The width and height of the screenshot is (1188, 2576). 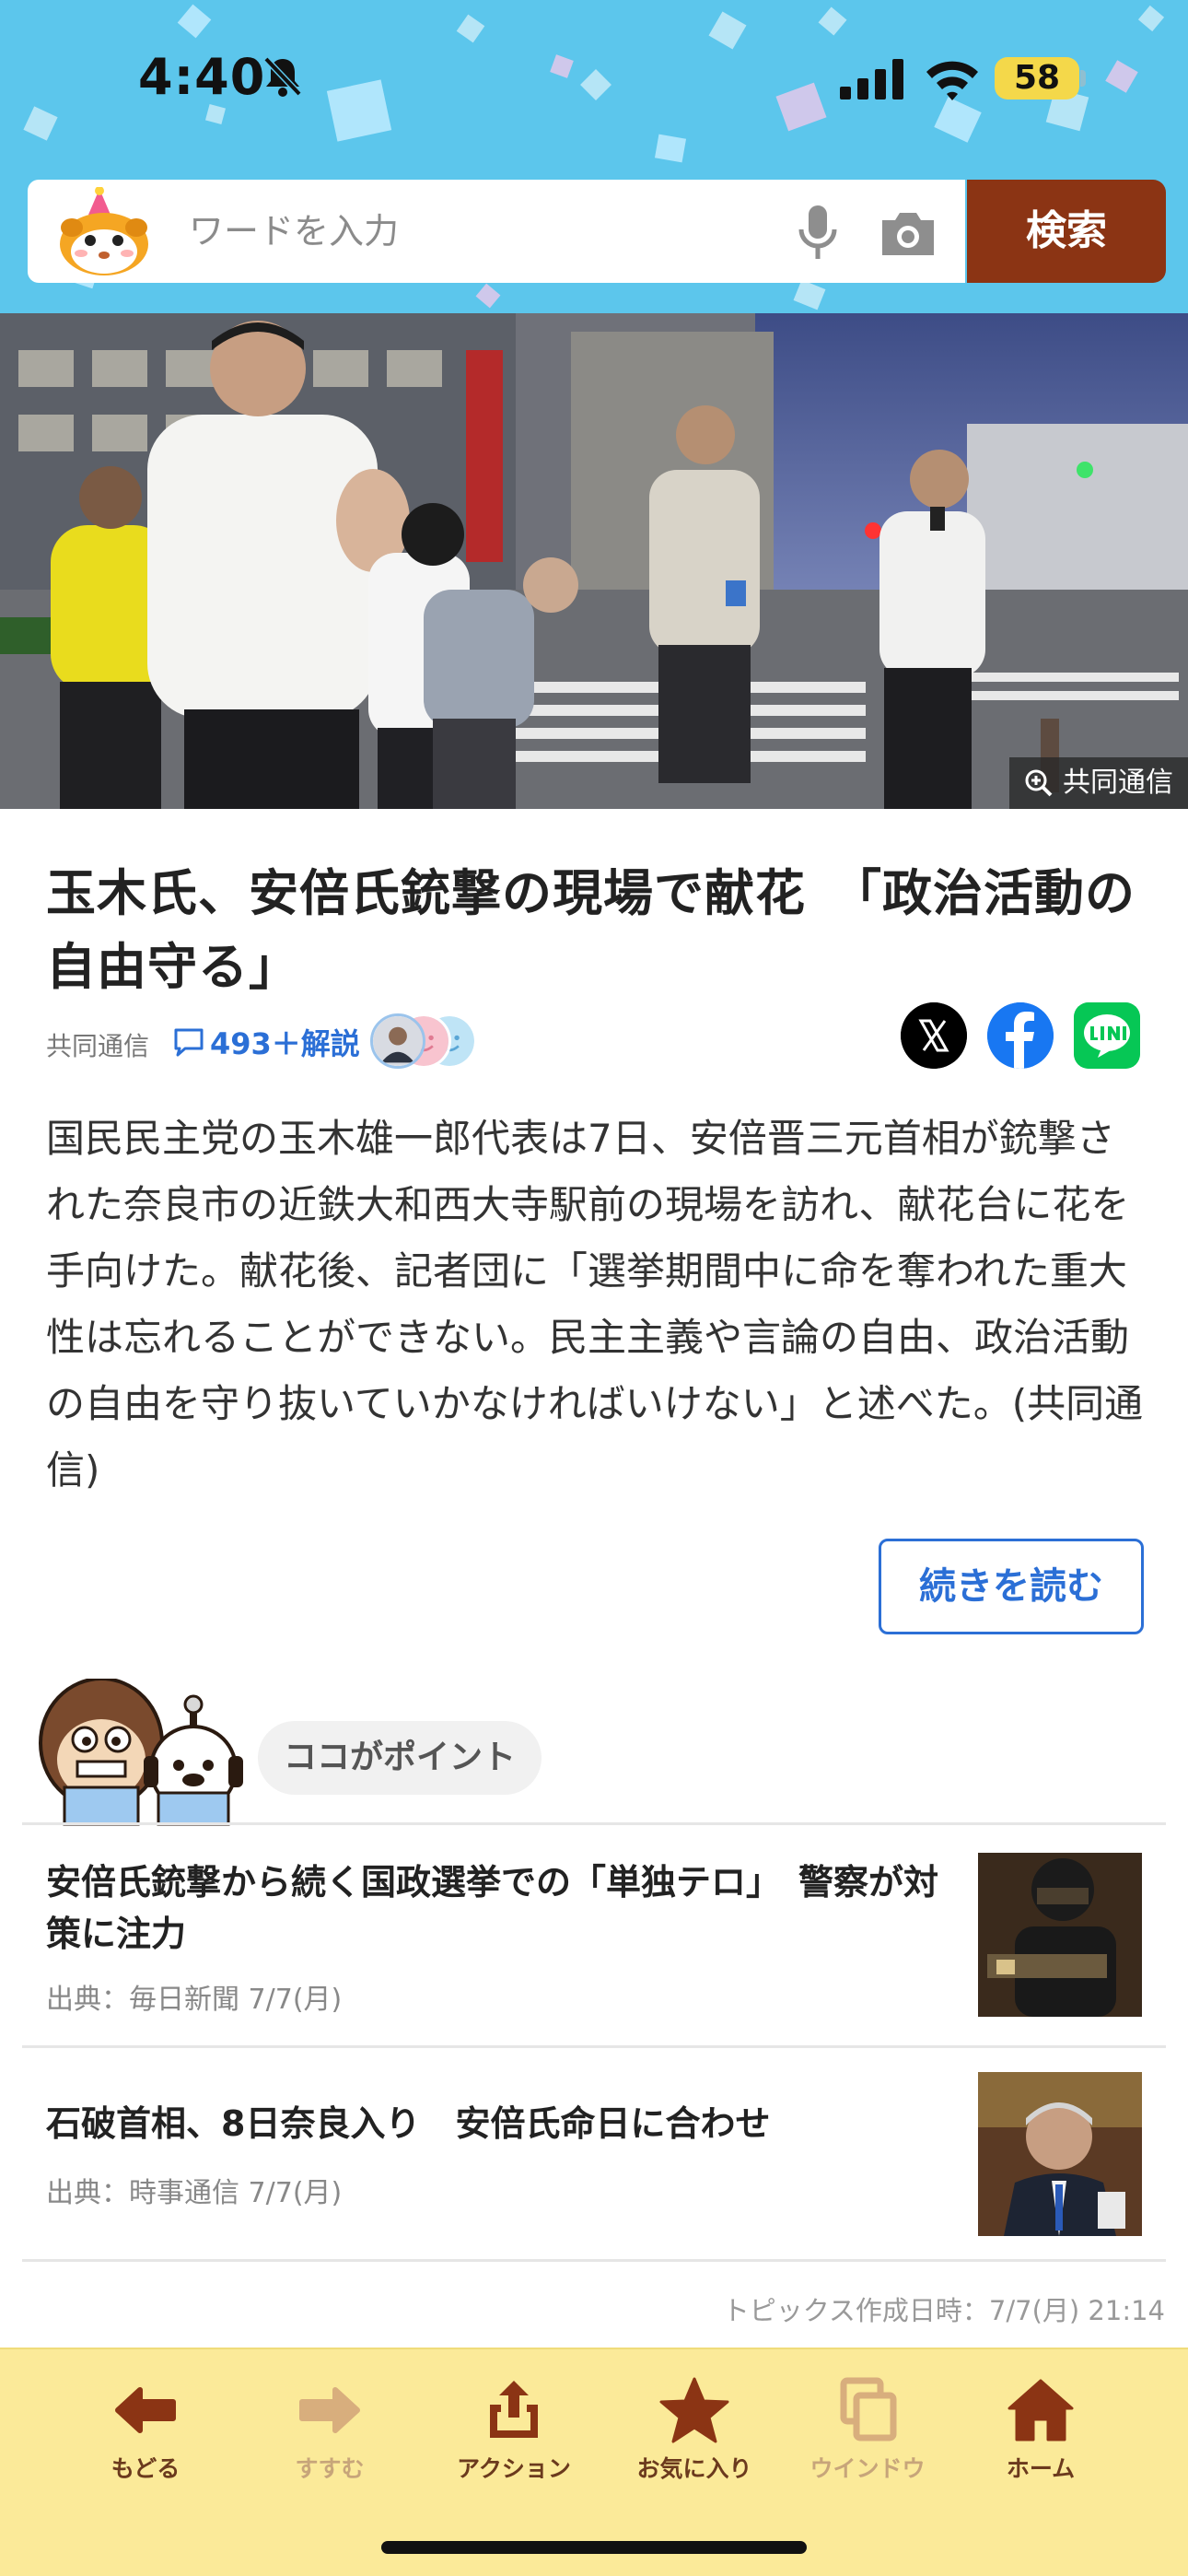 What do you see at coordinates (189, 1042) in the screenshot?
I see `comment-bubble-icon` at bounding box center [189, 1042].